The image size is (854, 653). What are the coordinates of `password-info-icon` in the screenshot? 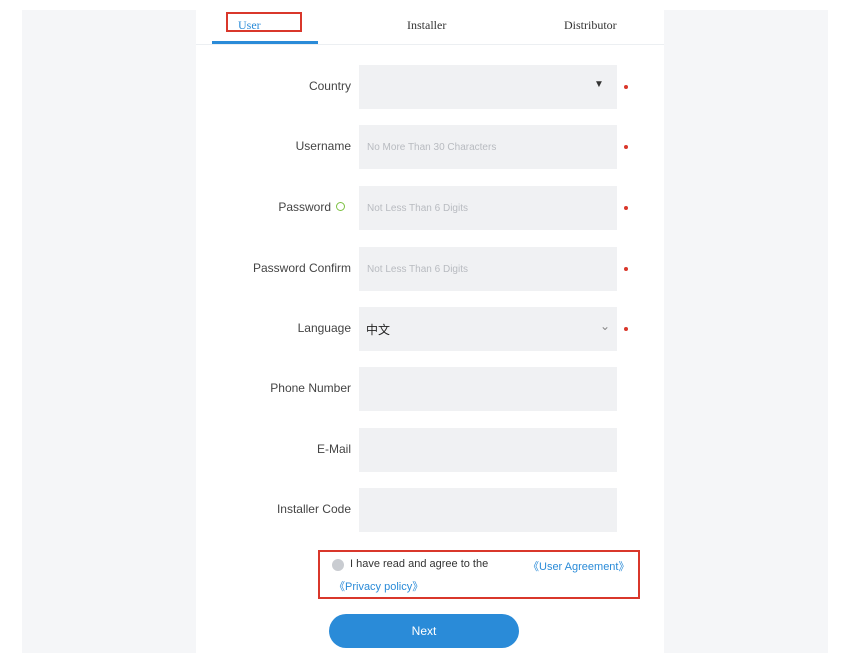 It's located at (340, 206).